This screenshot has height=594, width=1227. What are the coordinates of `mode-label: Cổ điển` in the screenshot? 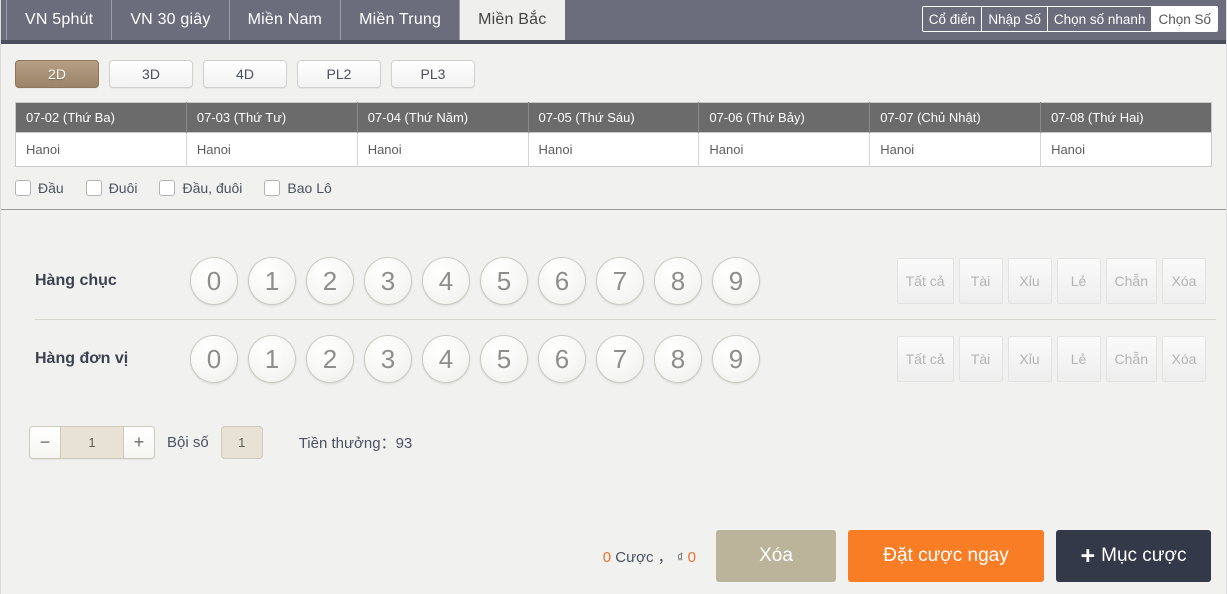 It's located at (952, 19).